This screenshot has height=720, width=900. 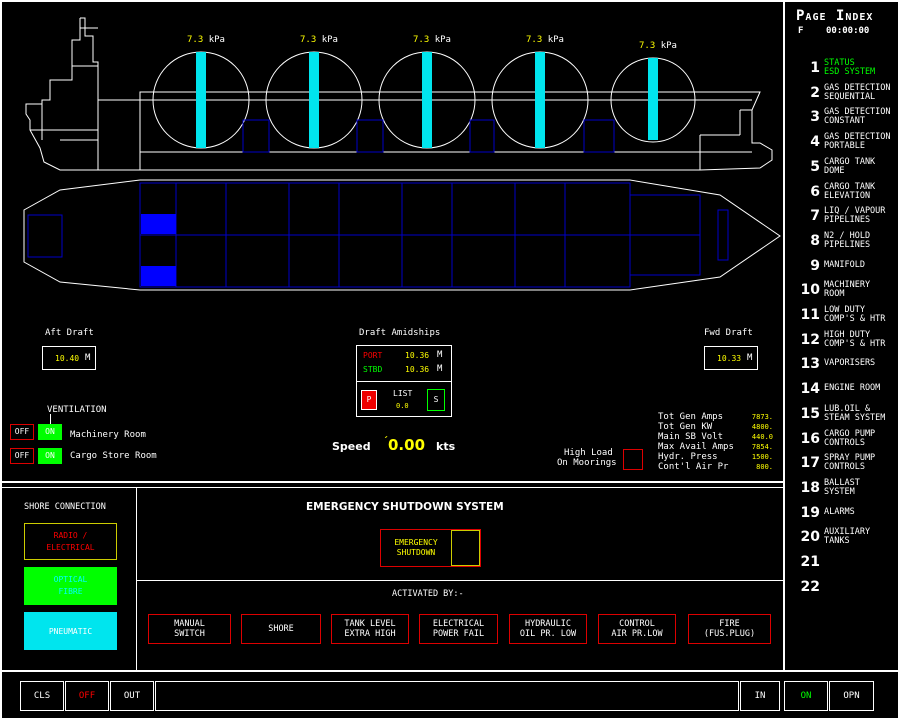 I want to click on page-index-item-20: 20 AUXILIARY TANKS, so click(x=841, y=537).